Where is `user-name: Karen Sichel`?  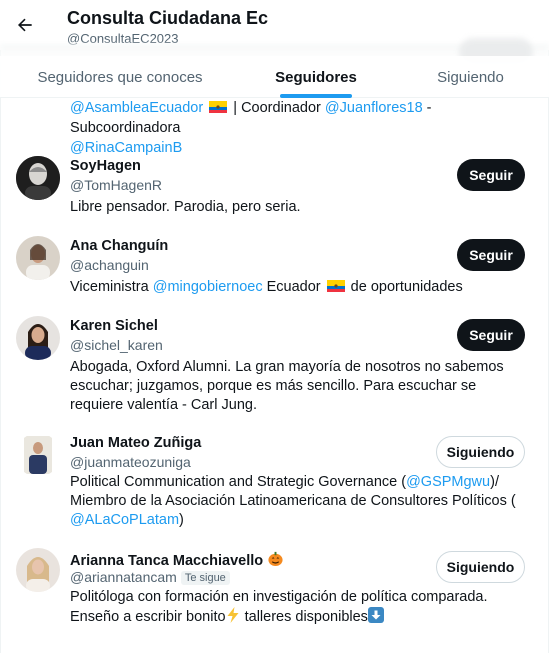 user-name: Karen Sichel is located at coordinates (114, 326).